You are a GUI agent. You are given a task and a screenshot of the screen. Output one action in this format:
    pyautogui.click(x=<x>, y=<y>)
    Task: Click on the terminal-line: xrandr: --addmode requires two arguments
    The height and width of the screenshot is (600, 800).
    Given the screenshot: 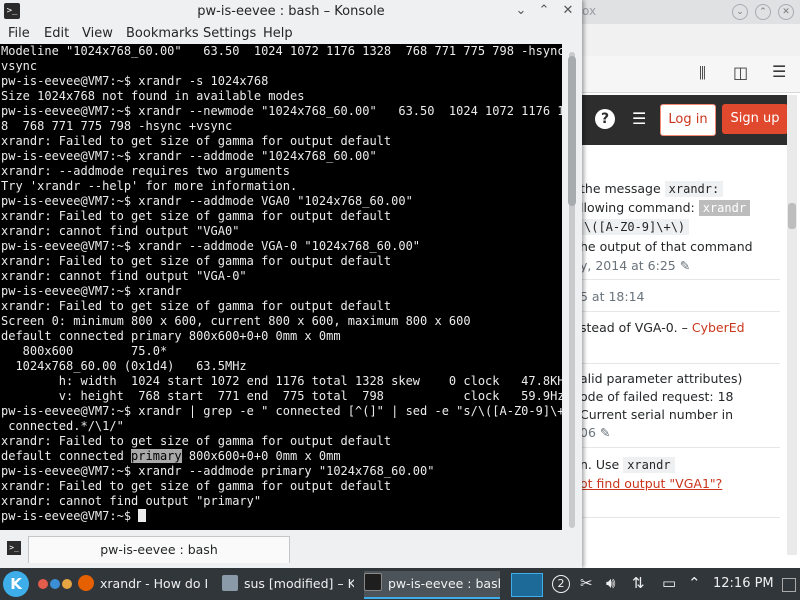 What is the action you would take?
    pyautogui.click(x=145, y=171)
    